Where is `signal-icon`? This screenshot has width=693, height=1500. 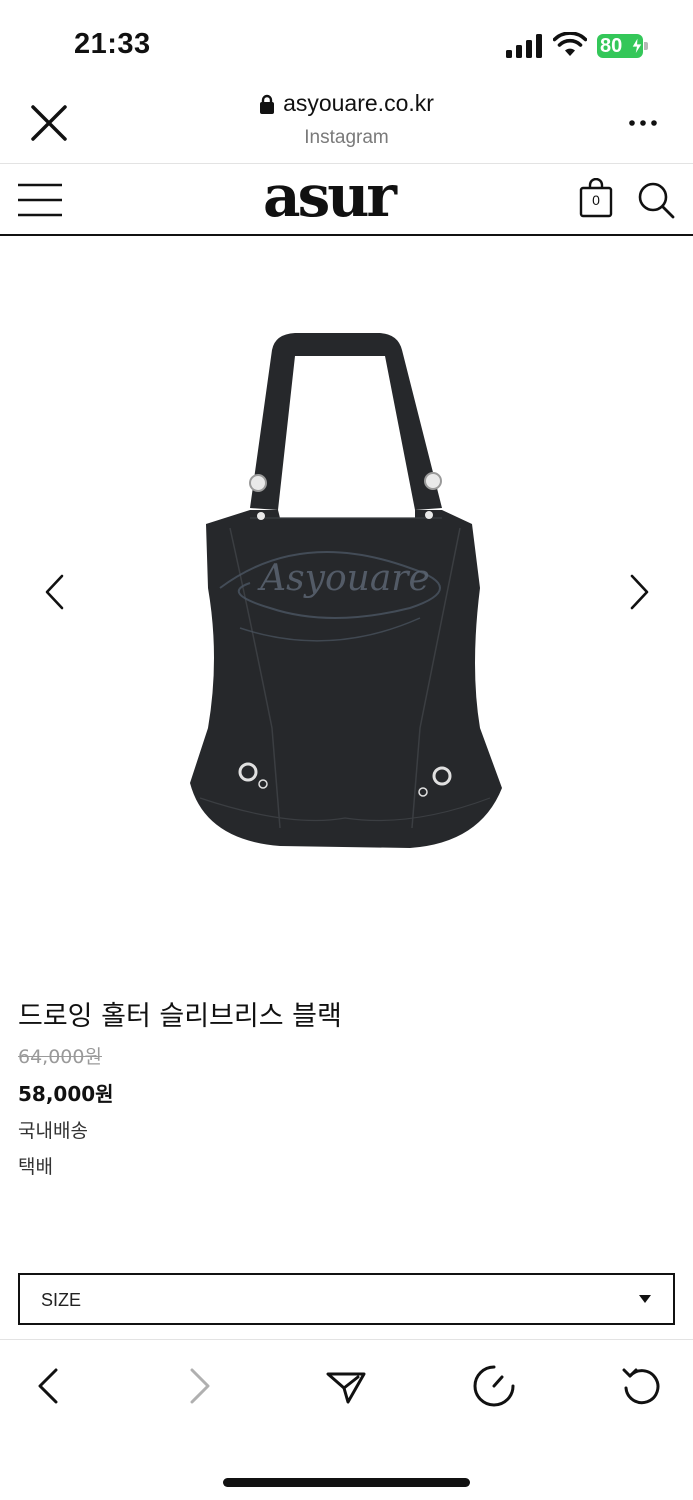 signal-icon is located at coordinates (524, 46).